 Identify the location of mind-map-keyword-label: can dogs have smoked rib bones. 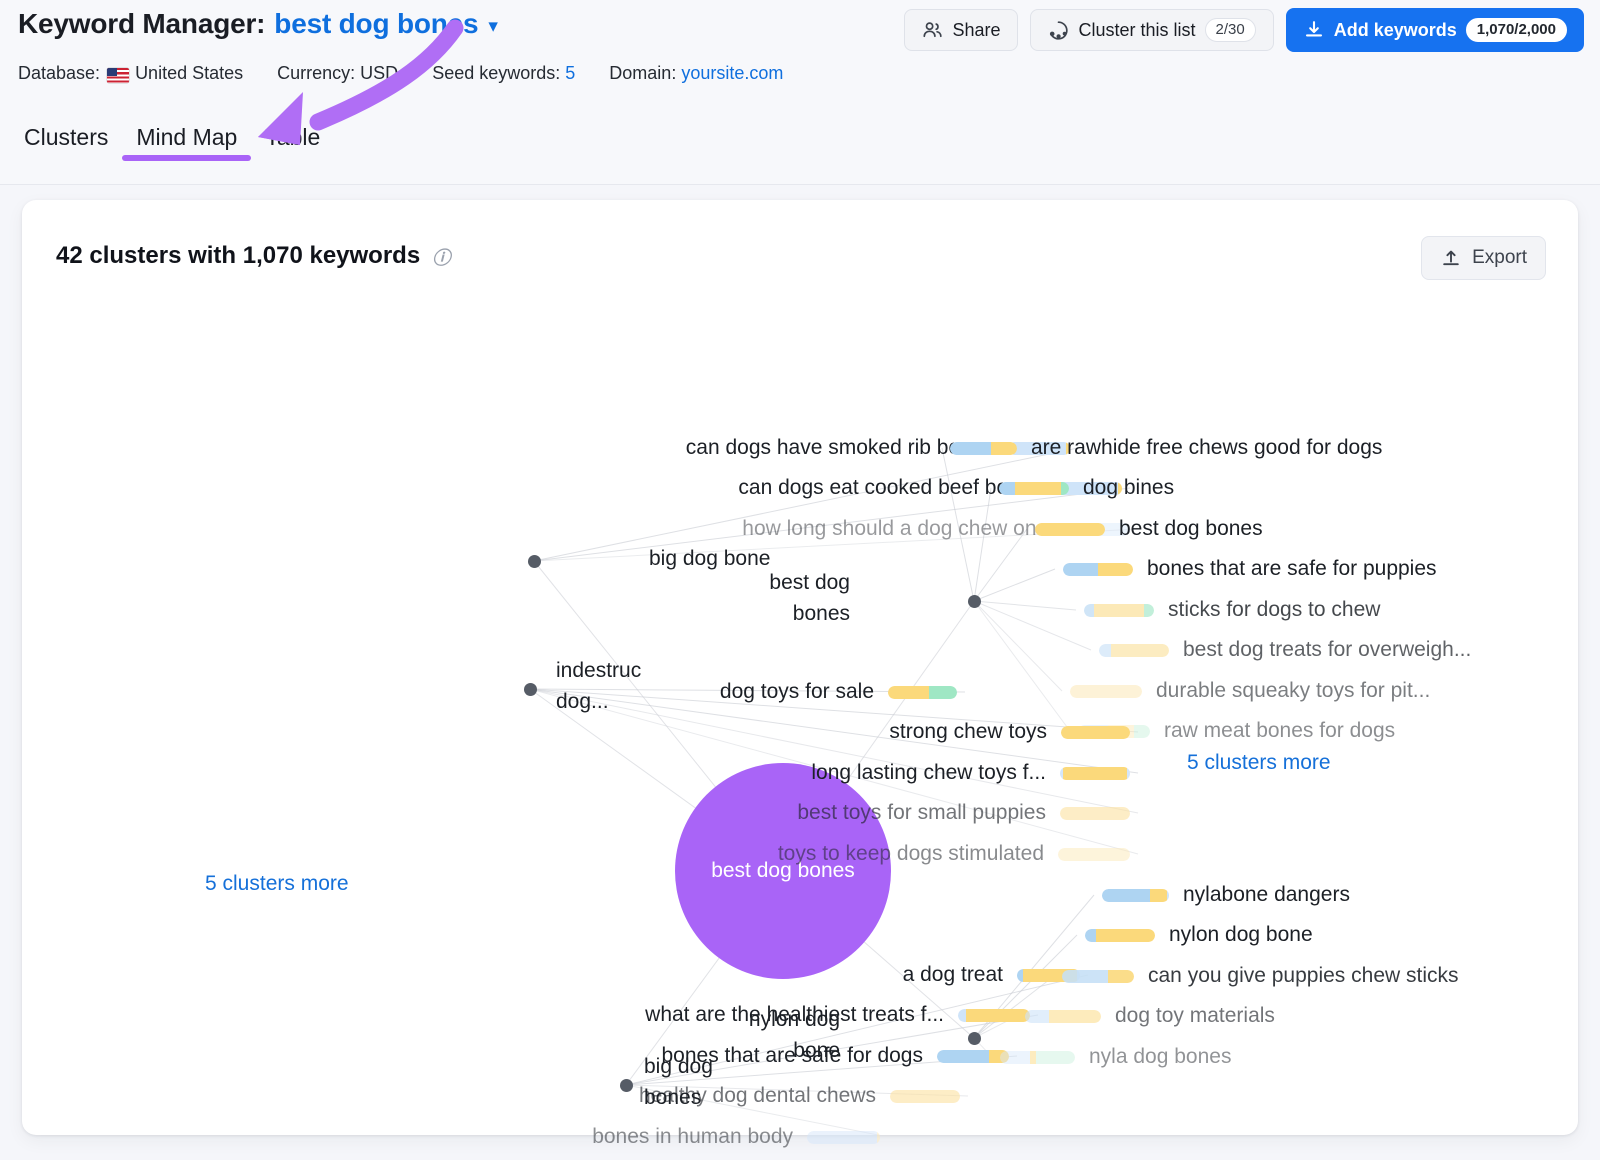
(839, 447).